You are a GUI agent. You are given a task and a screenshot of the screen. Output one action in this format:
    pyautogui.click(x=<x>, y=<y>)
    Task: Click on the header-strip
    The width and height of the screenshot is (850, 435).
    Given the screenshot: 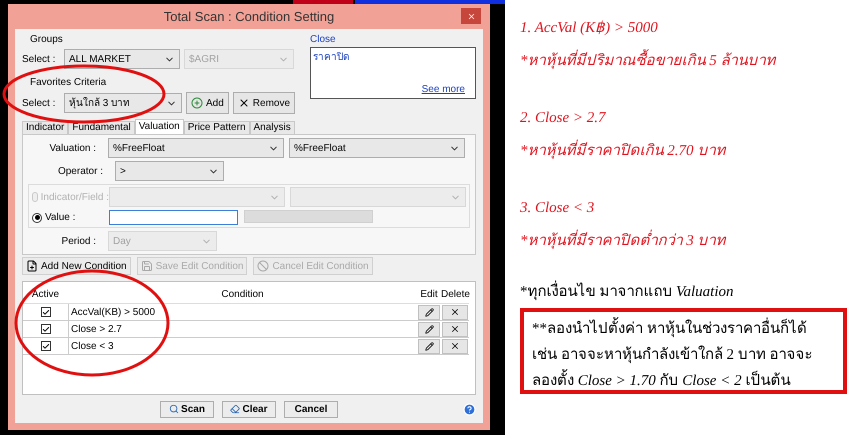 What is the action you would take?
    pyautogui.click(x=323, y=2)
    